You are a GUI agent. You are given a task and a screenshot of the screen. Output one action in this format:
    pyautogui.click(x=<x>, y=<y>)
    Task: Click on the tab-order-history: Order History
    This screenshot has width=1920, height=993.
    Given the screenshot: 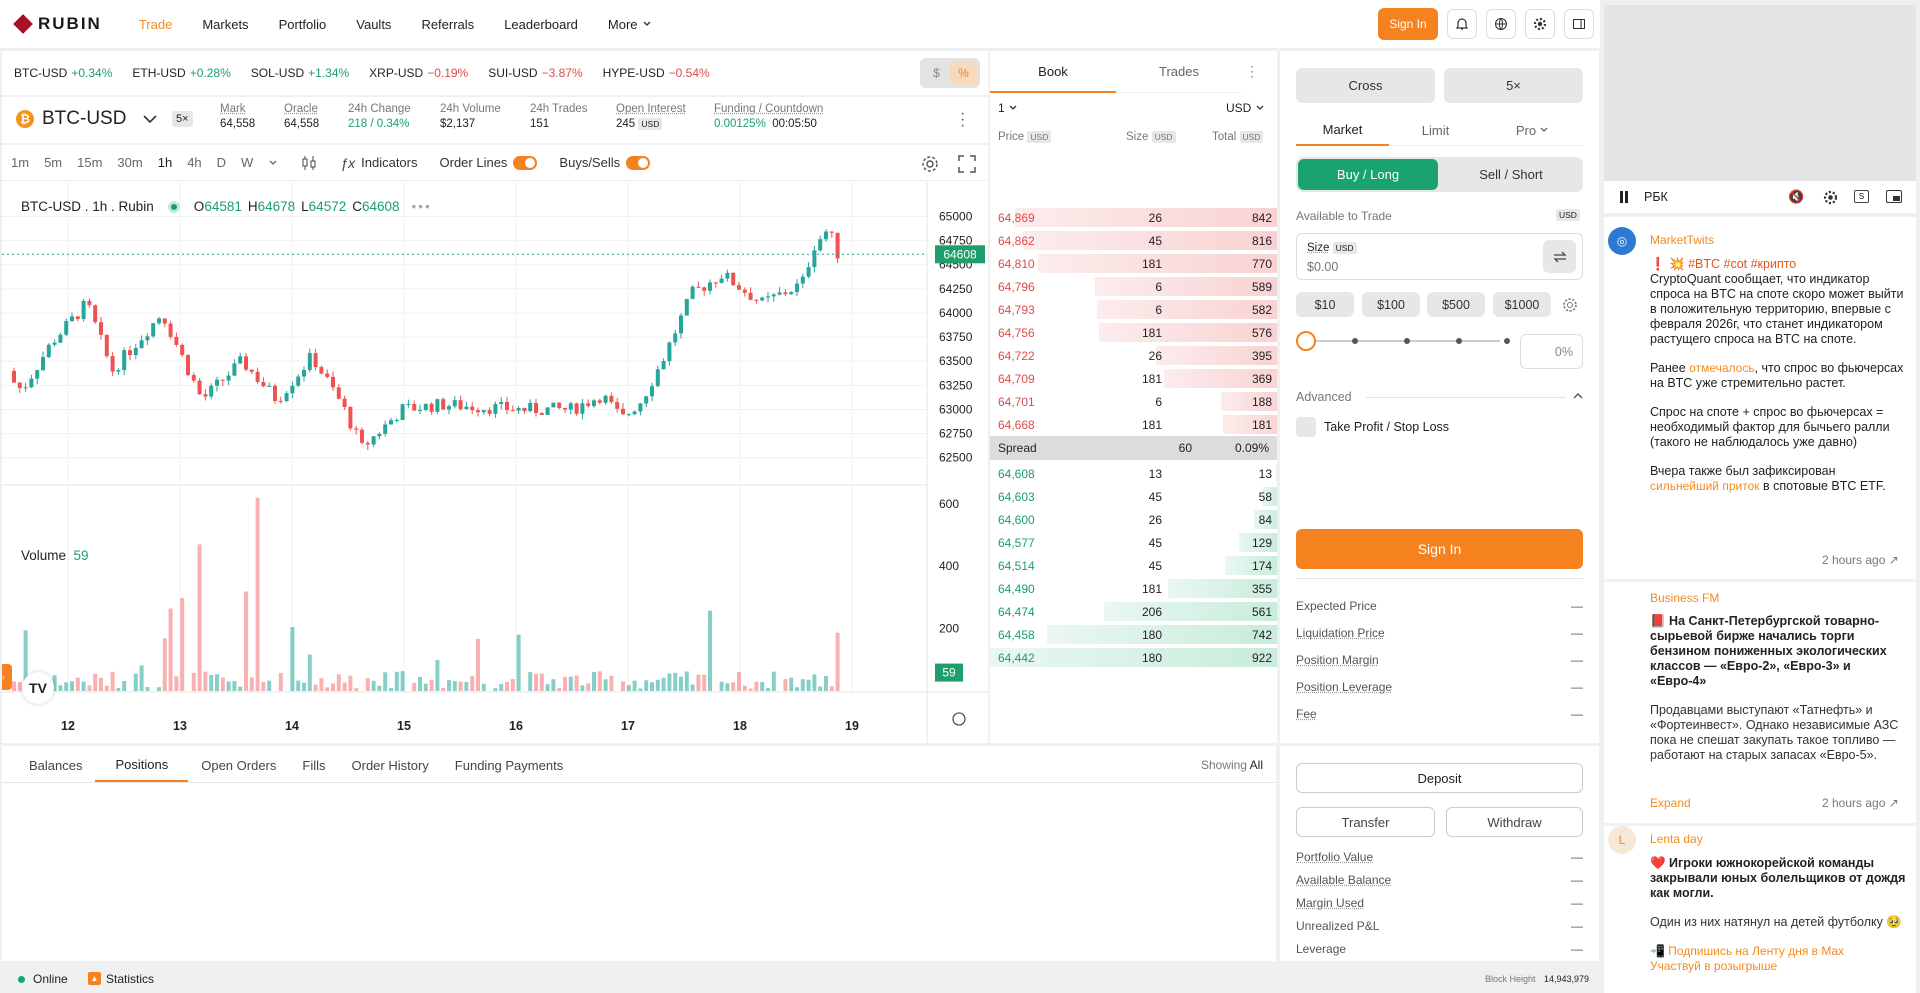 What is the action you would take?
    pyautogui.click(x=390, y=770)
    